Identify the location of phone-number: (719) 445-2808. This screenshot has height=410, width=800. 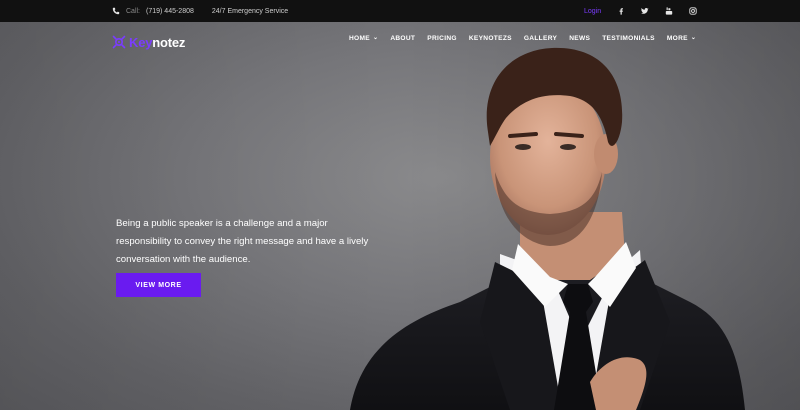
(170, 11).